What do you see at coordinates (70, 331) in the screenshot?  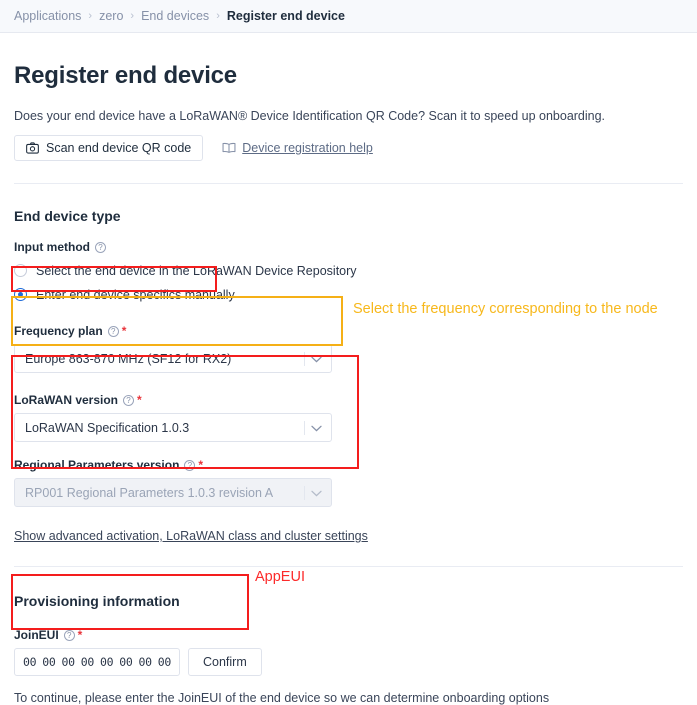 I see `frequency-plan-label: Frequency plan ? *` at bounding box center [70, 331].